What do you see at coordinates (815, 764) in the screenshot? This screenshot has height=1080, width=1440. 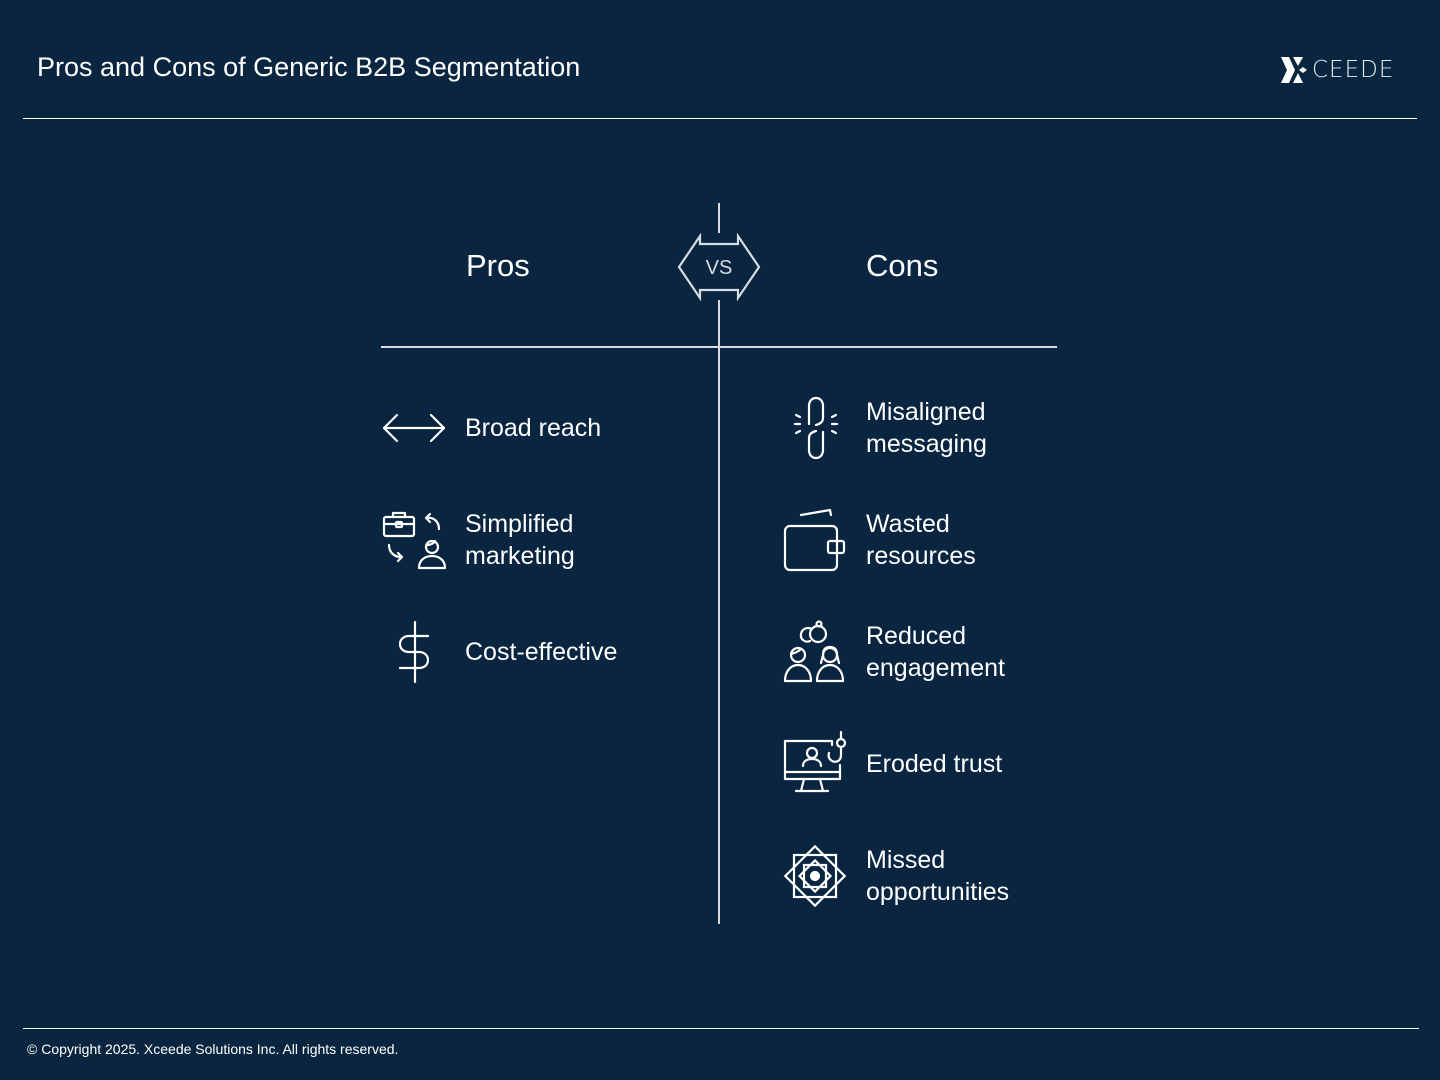 I see `monitor-fishing-hook-icon` at bounding box center [815, 764].